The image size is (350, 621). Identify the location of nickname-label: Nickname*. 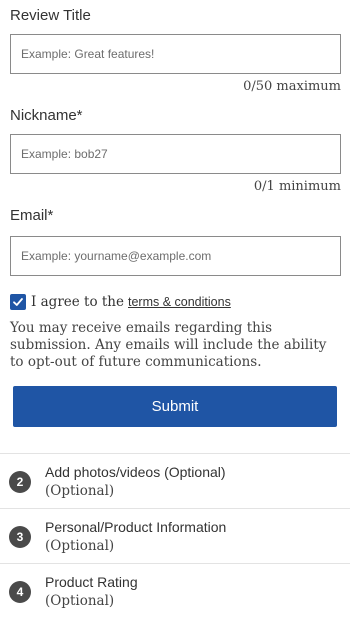
(46, 115).